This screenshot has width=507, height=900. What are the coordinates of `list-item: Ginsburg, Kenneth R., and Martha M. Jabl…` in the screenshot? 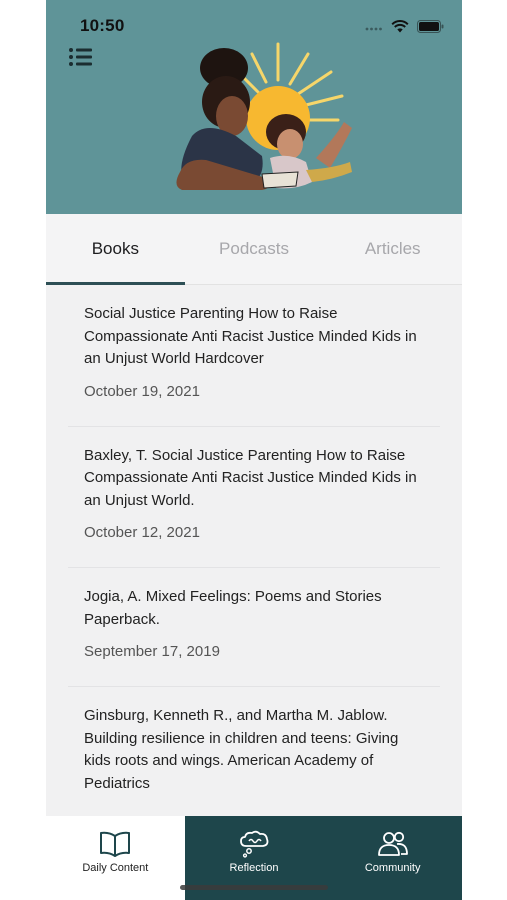 It's located at (254, 751).